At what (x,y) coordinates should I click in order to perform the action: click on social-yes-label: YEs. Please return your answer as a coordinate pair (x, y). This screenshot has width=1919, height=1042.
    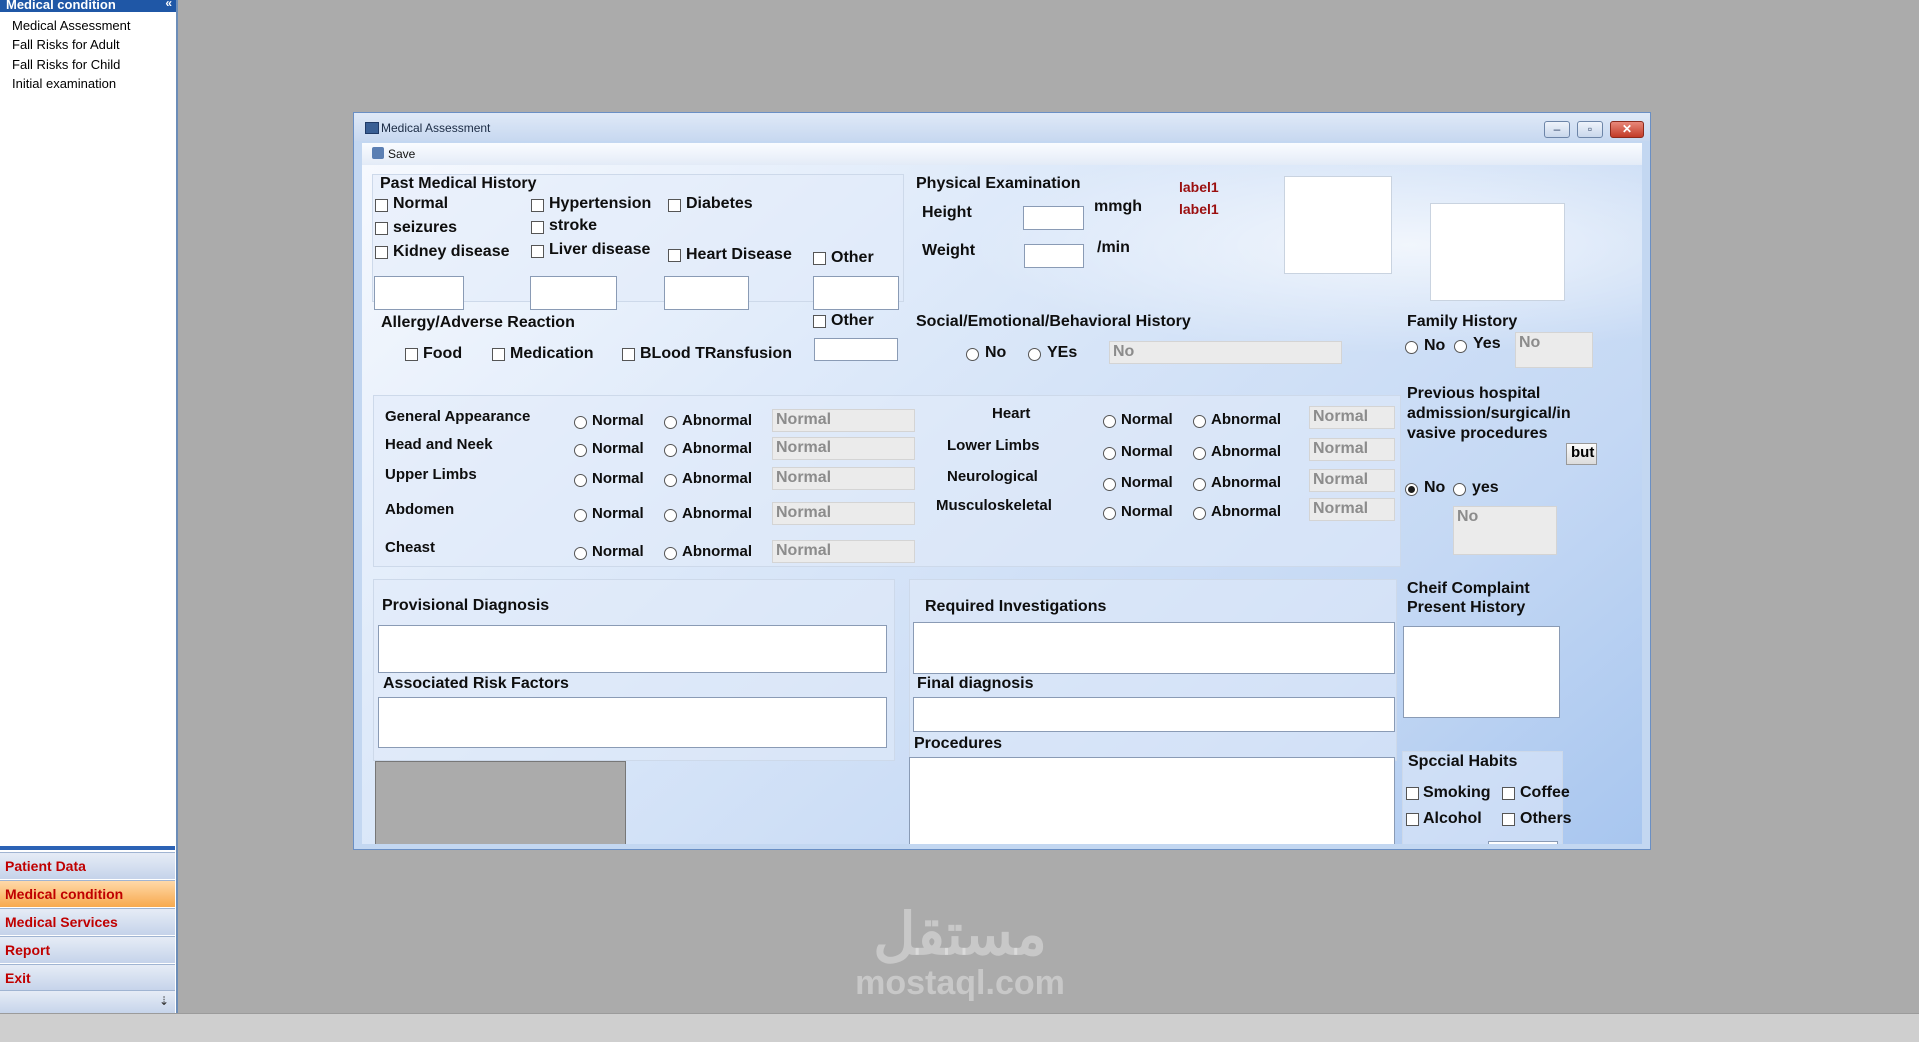
    Looking at the image, I should click on (1062, 352).